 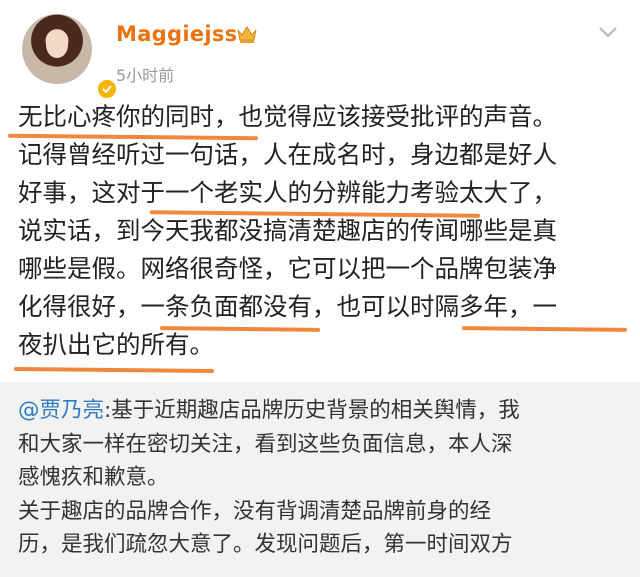 I want to click on chevron-down-icon, so click(x=608, y=32).